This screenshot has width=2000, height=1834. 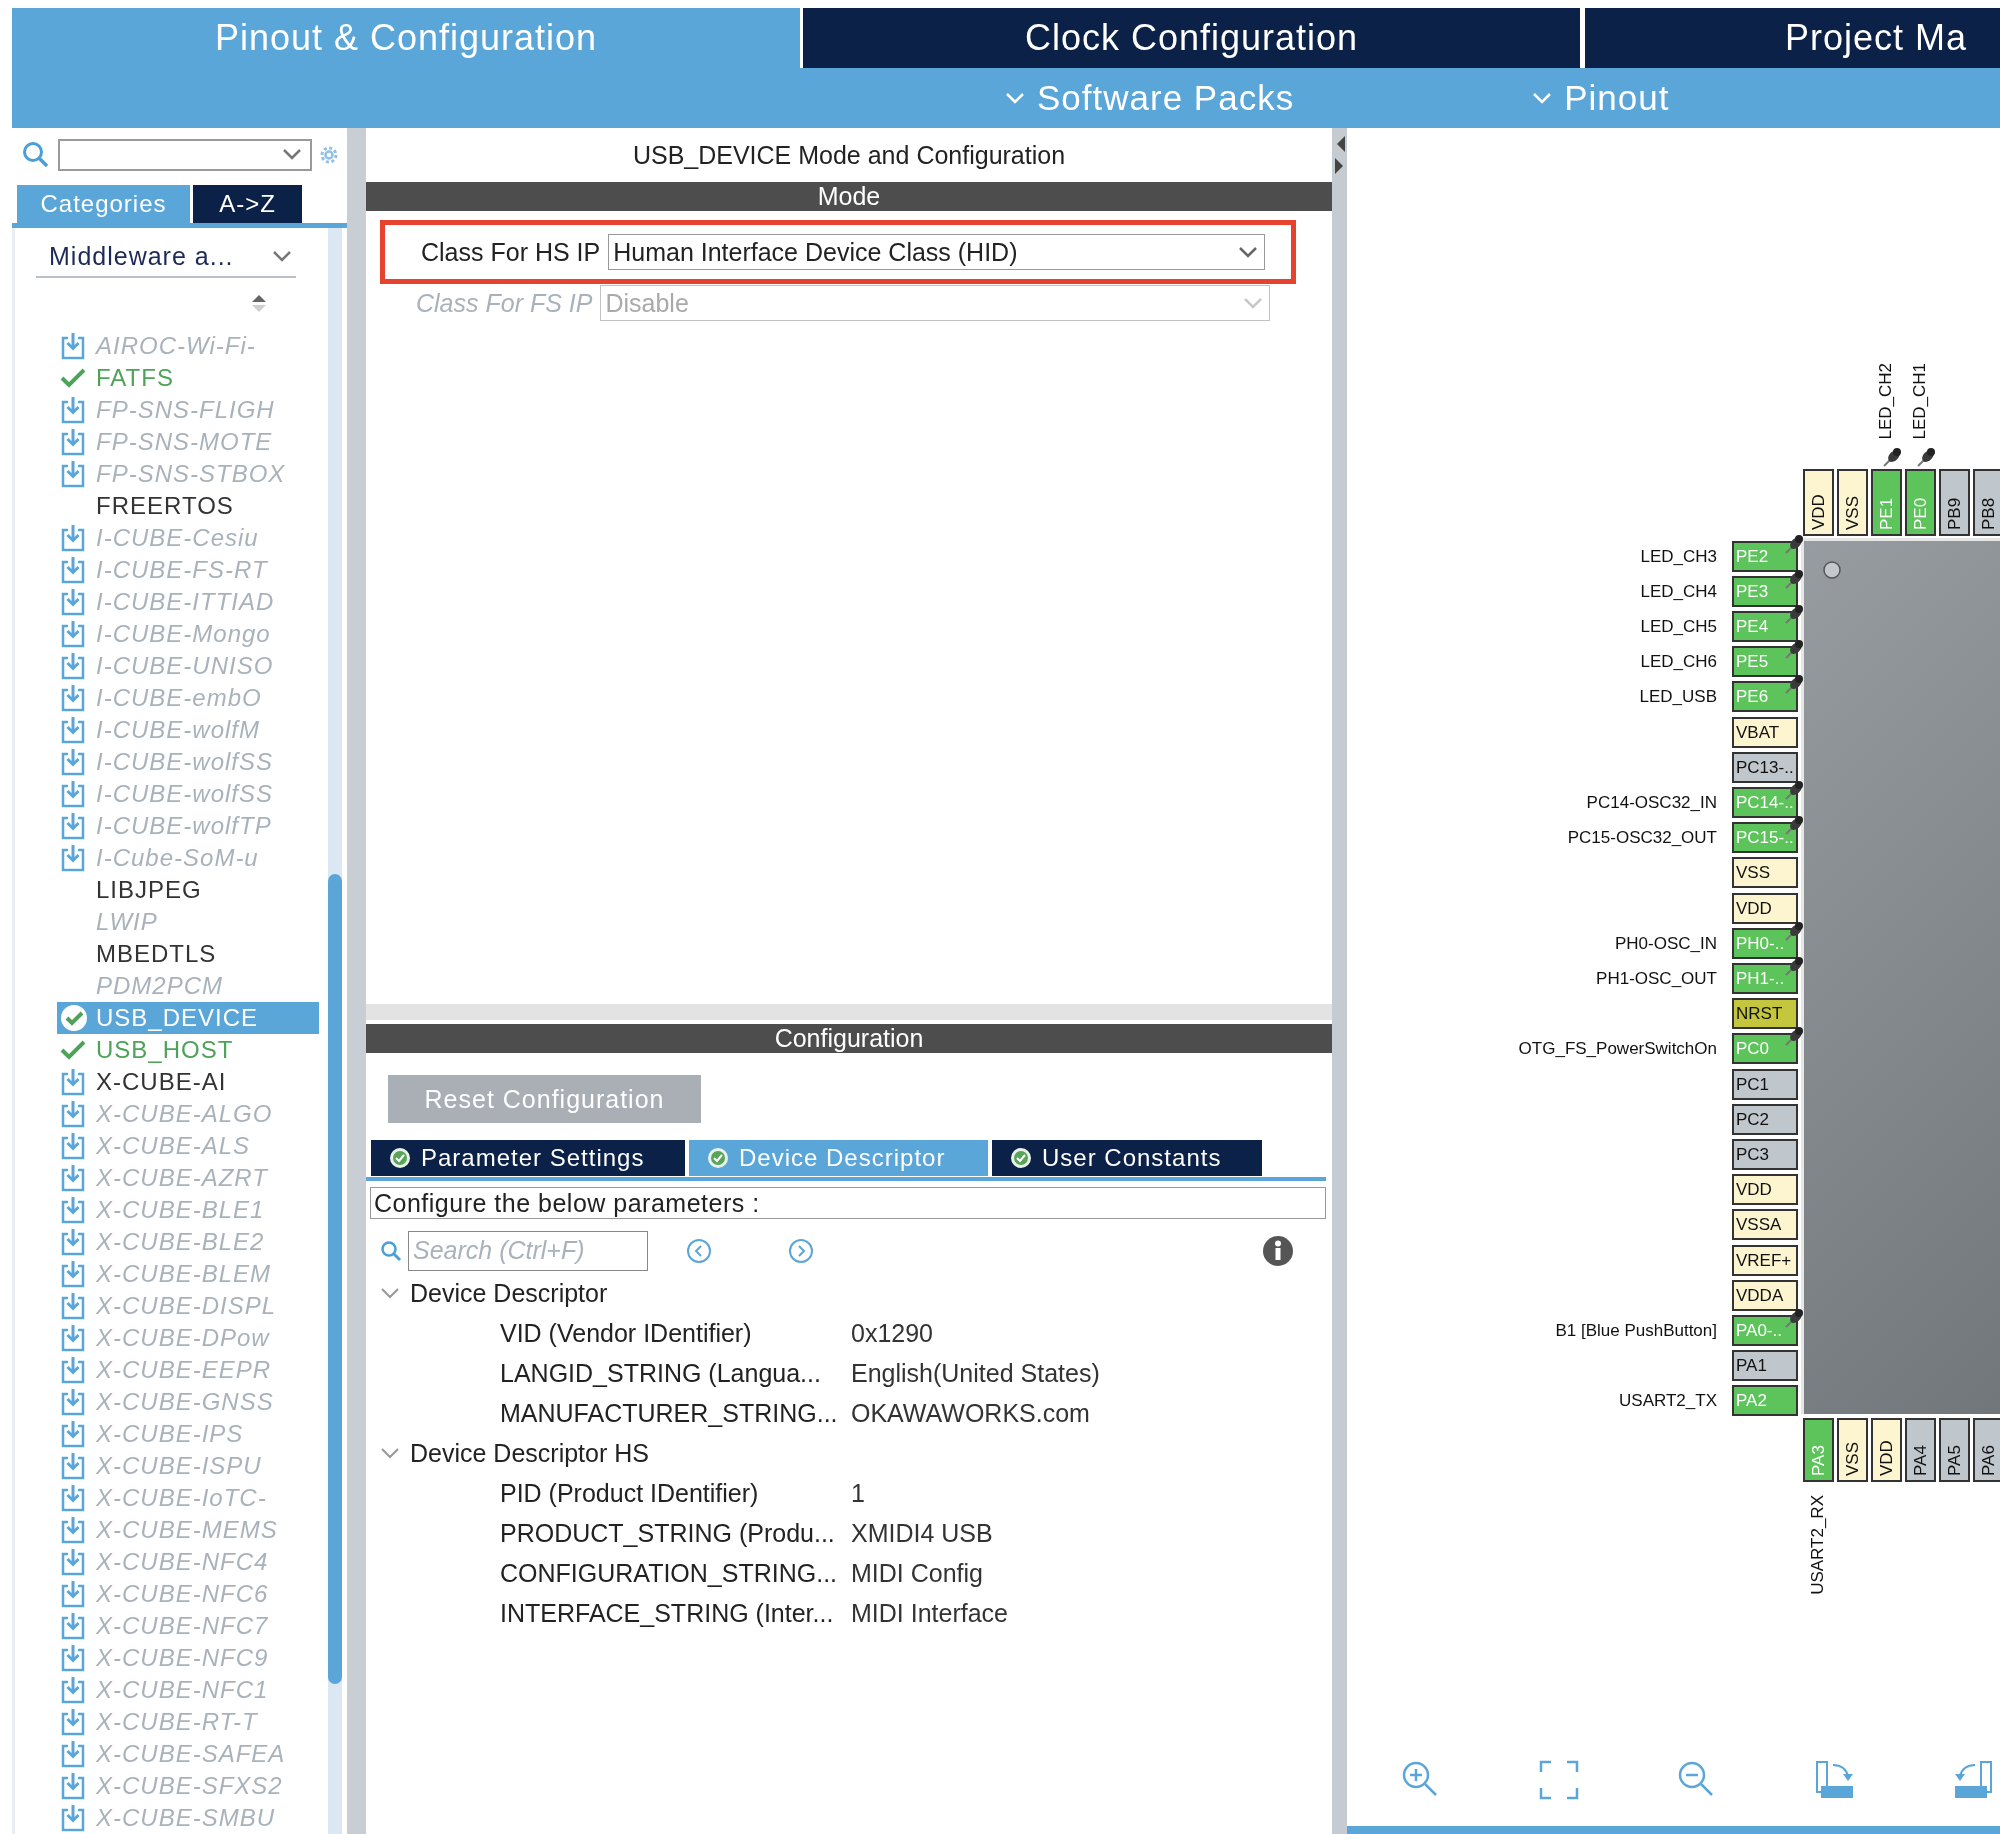 What do you see at coordinates (892, 1333) in the screenshot?
I see `parameter-value: 0x1290` at bounding box center [892, 1333].